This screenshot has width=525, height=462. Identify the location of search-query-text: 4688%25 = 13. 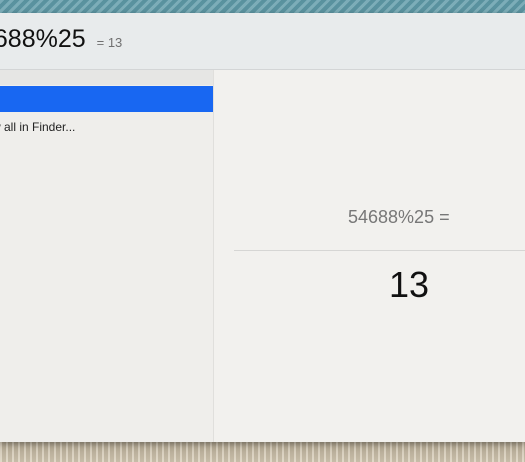
(61, 39).